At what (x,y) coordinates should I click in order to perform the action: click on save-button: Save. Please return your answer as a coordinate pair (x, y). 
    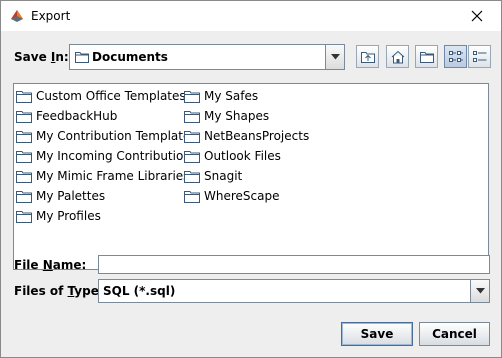
    Looking at the image, I should click on (377, 334).